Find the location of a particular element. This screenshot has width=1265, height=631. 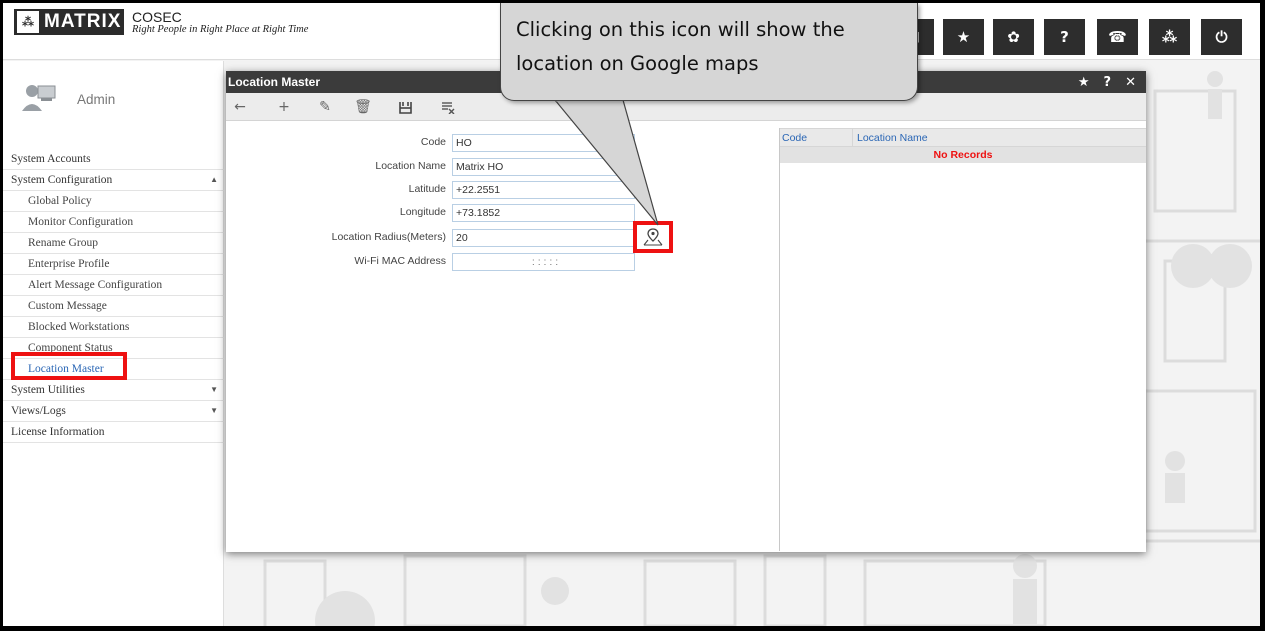

location-master-highlight is located at coordinates (69, 366).